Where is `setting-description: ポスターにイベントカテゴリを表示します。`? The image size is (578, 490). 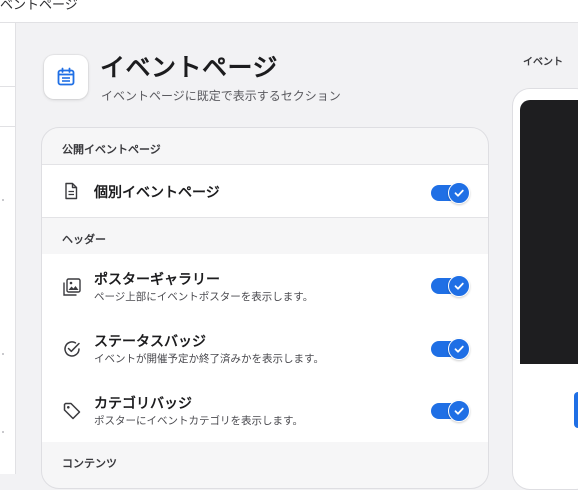 setting-description: ポスターにイベントカテゴリを表示します。 is located at coordinates (198, 421).